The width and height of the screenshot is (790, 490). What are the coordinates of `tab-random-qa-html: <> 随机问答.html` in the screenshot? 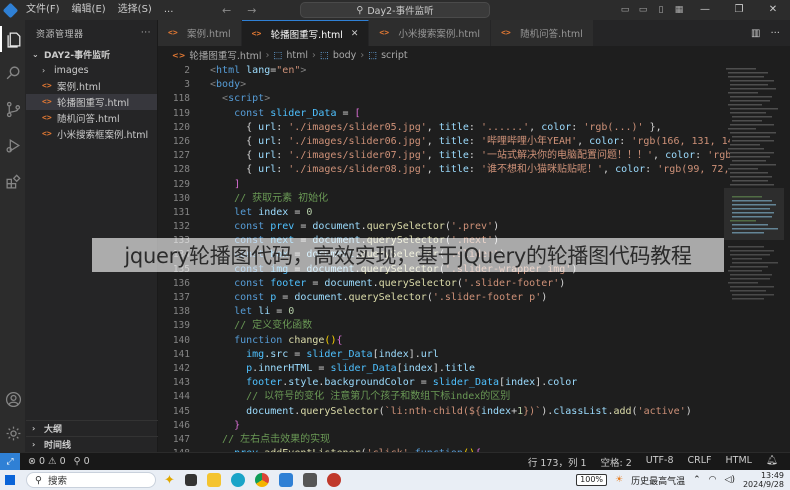 It's located at (542, 33).